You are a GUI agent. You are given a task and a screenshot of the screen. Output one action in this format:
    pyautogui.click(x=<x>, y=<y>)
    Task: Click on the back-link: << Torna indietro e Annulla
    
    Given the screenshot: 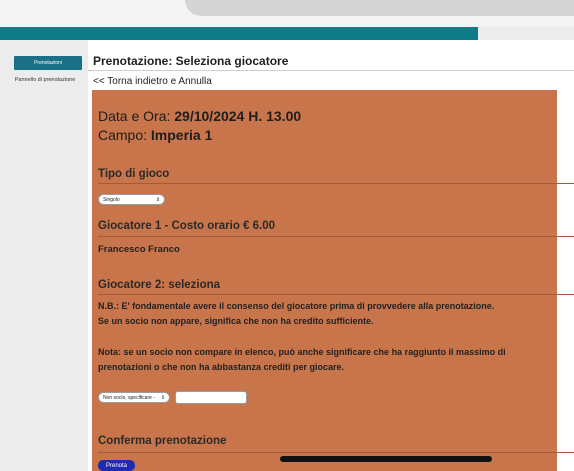 What is the action you would take?
    pyautogui.click(x=152, y=81)
    